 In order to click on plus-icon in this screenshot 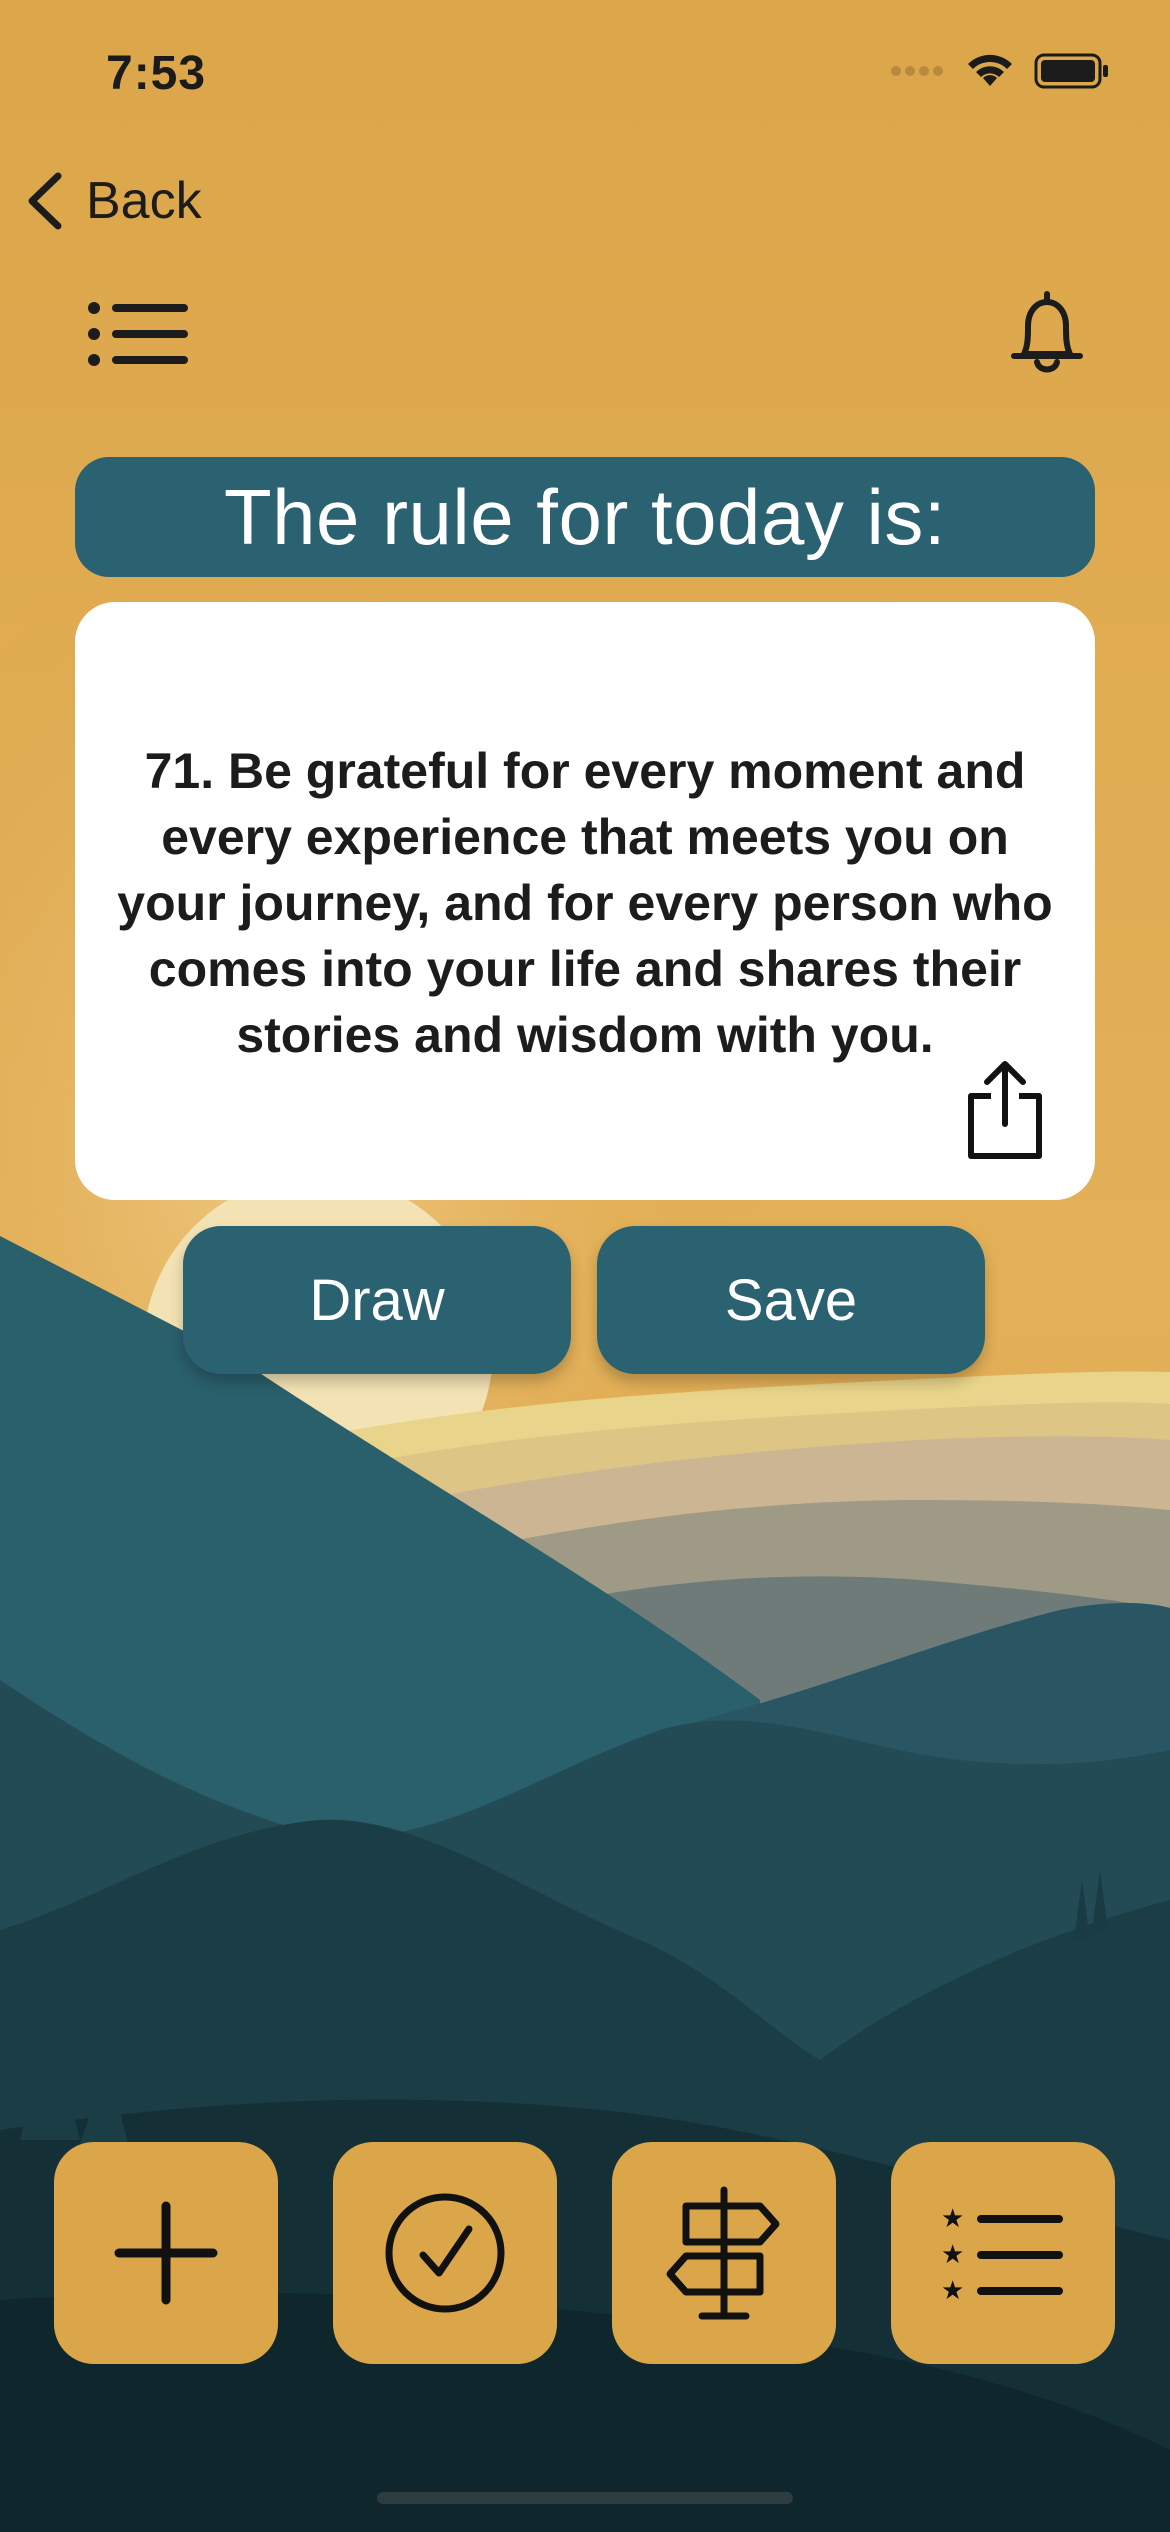, I will do `click(166, 2253)`.